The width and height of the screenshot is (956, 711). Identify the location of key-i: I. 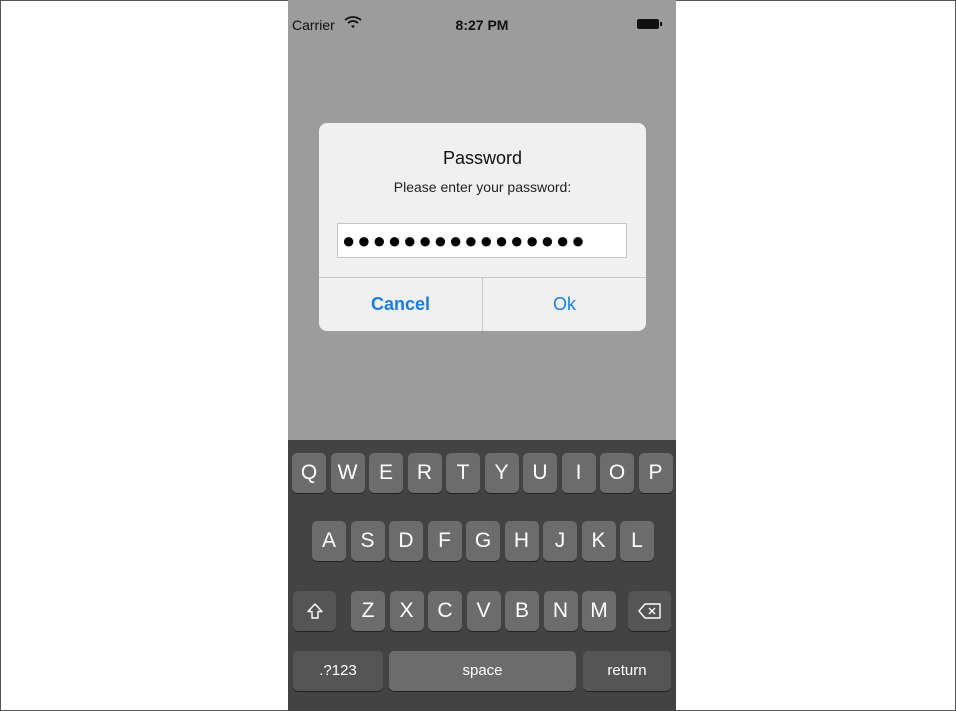
(578, 473).